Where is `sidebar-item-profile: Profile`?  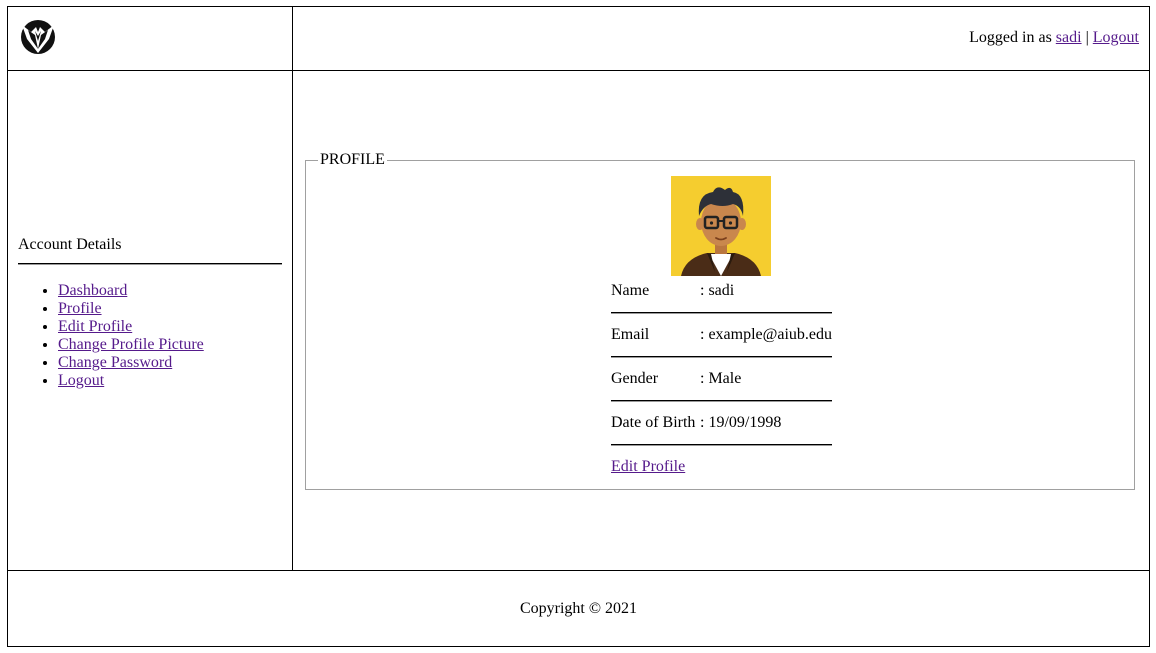 sidebar-item-profile: Profile is located at coordinates (131, 309).